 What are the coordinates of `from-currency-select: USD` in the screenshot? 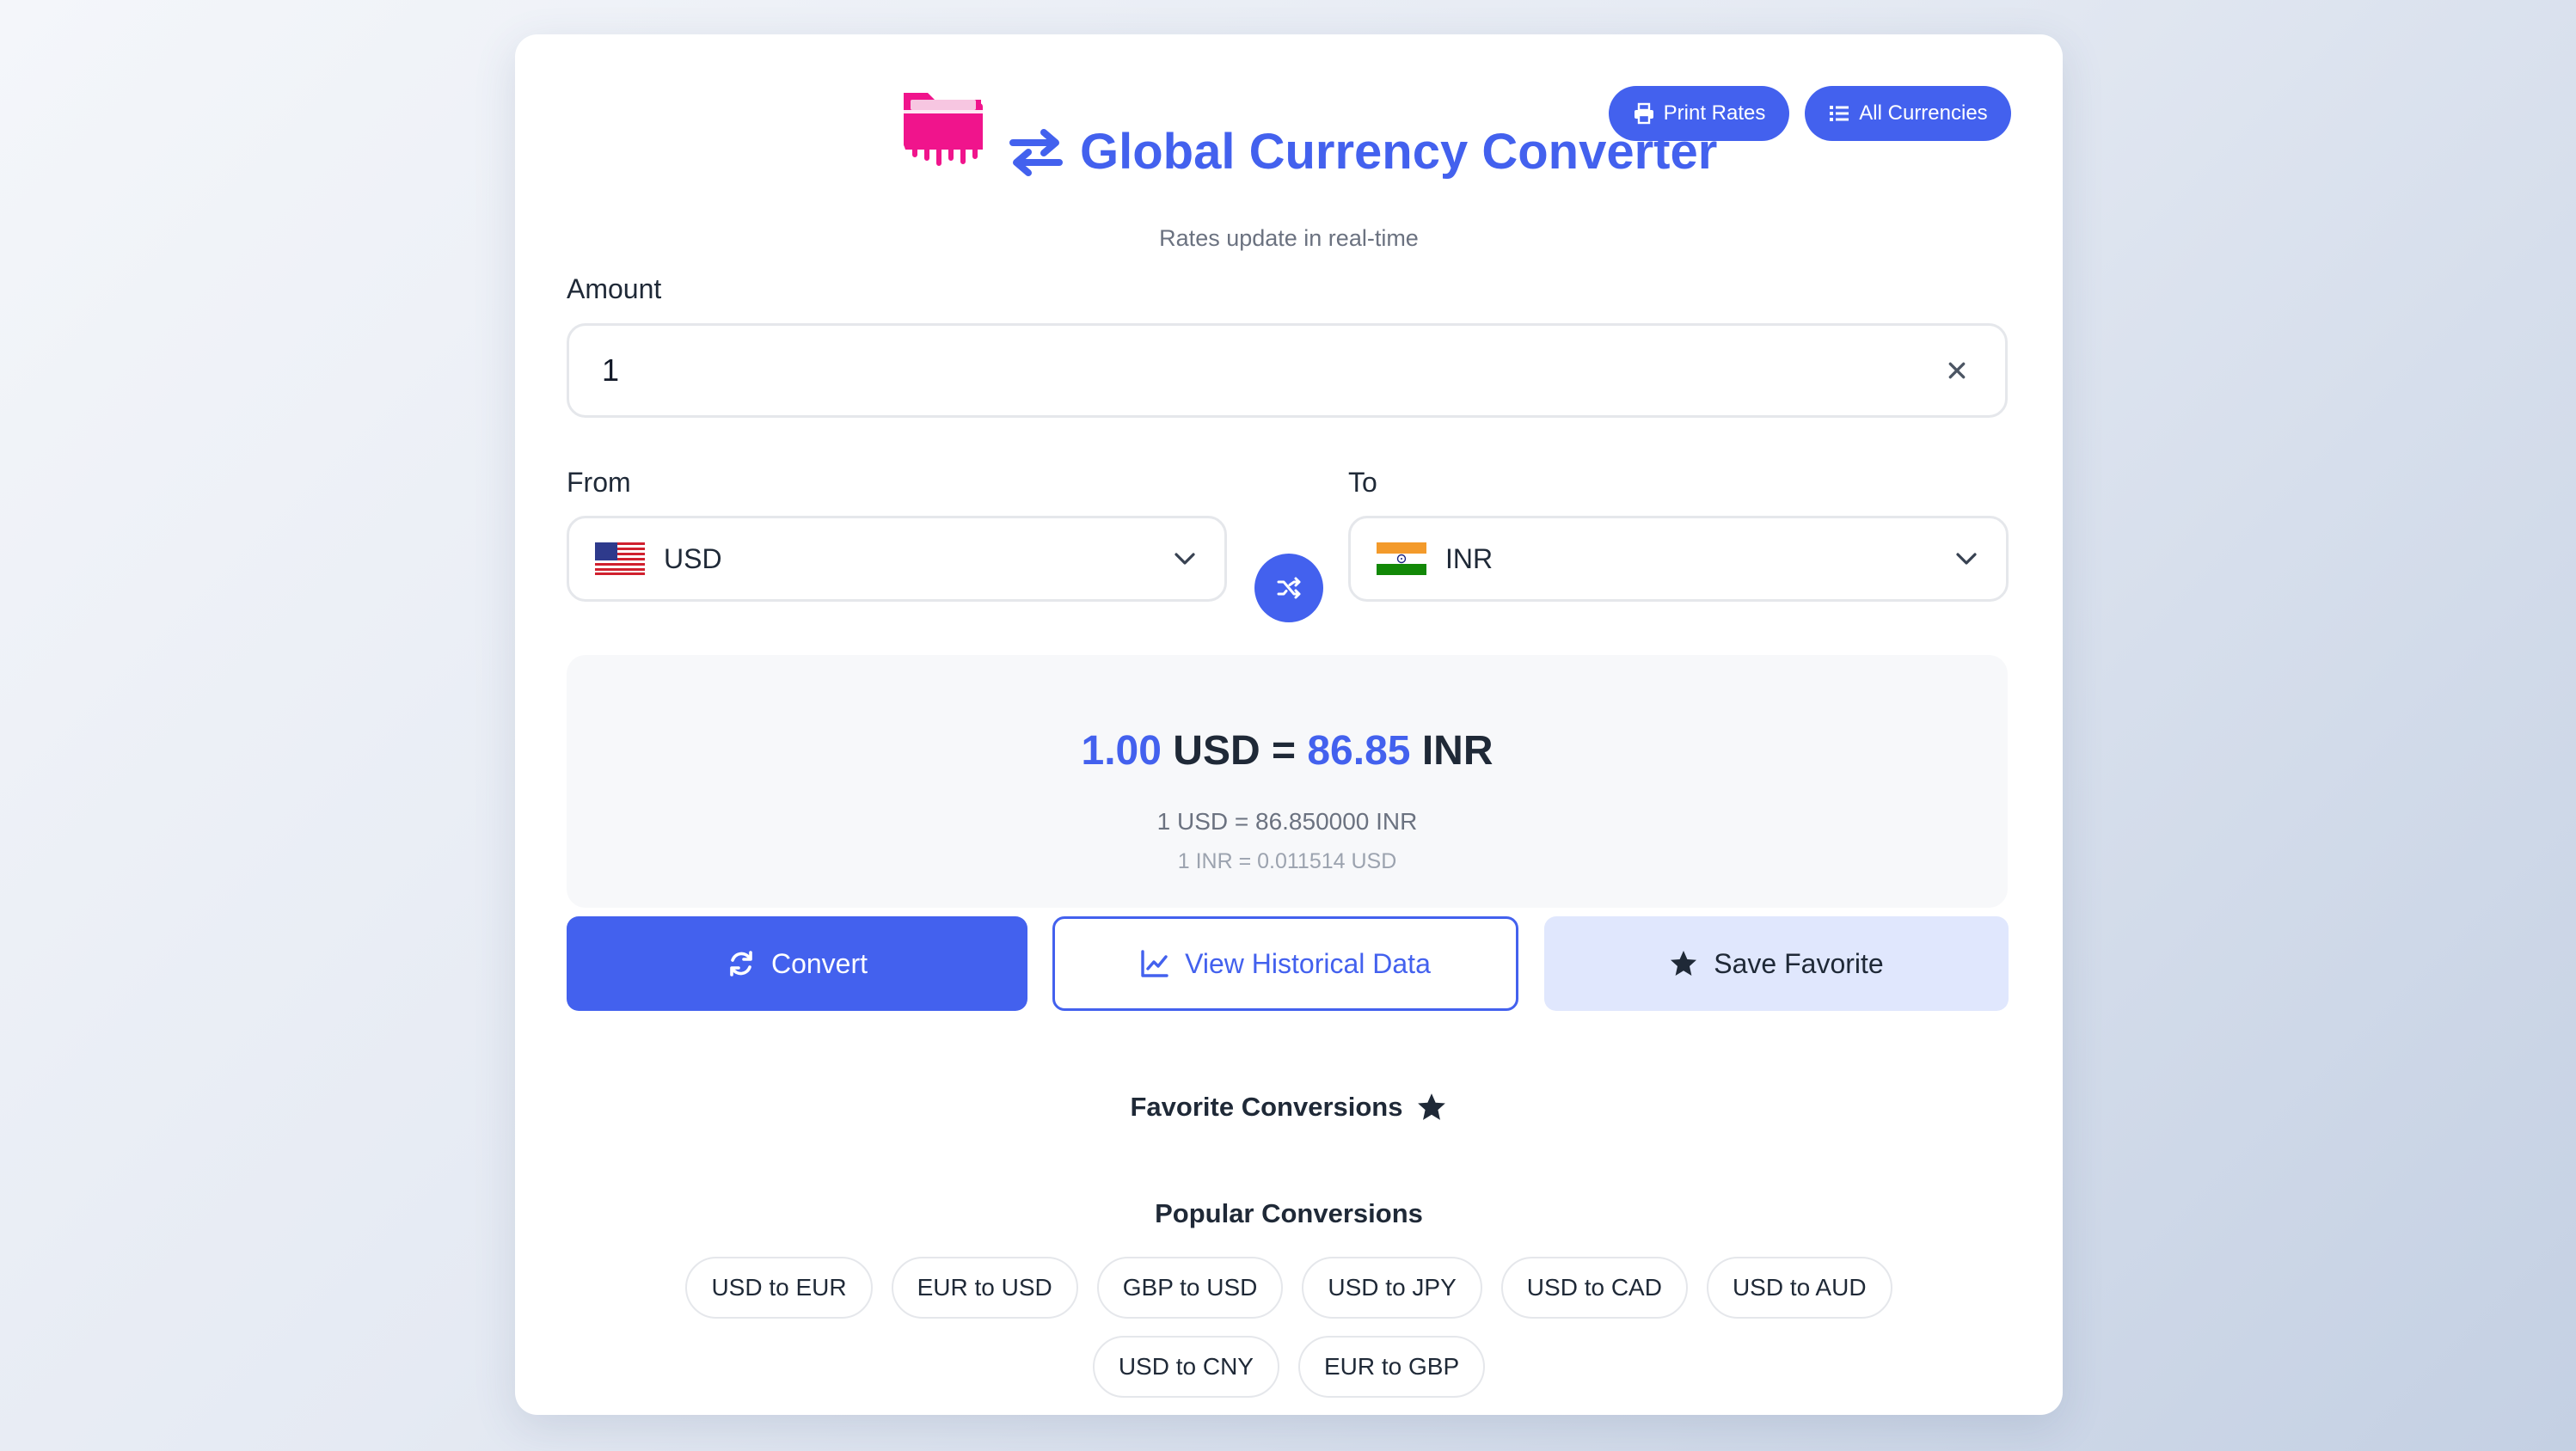 It's located at (897, 559).